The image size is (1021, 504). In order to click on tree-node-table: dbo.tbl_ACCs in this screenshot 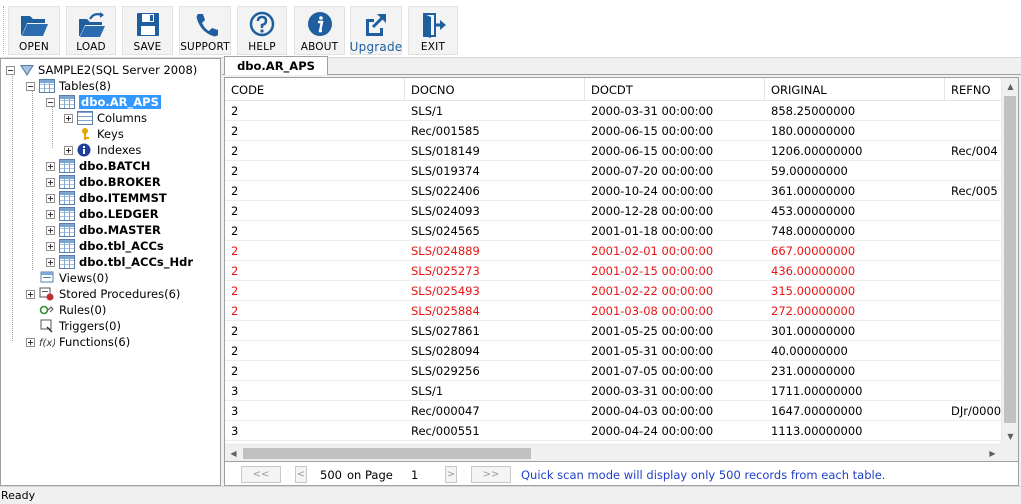, I will do `click(105, 246)`.